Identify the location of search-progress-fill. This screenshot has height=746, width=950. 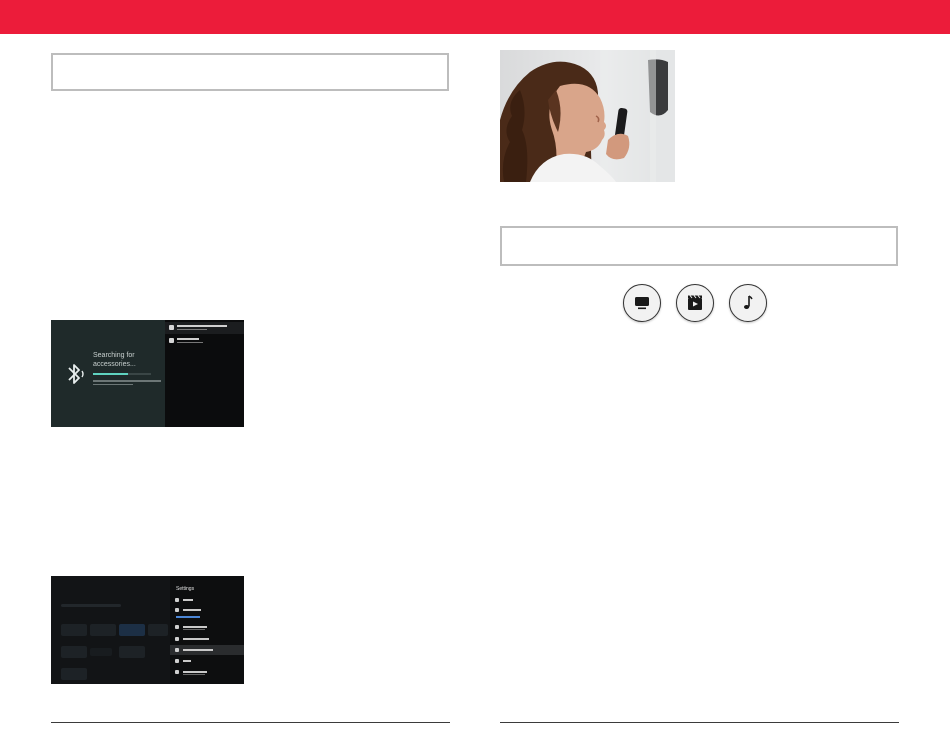
(110, 374).